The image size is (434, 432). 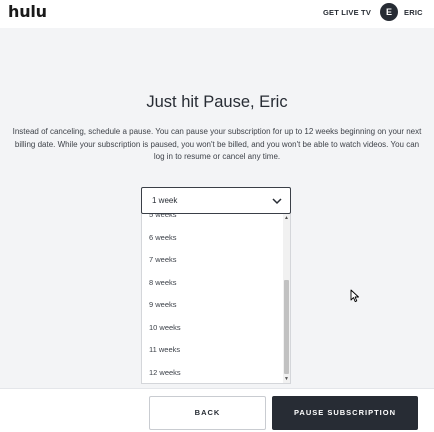 I want to click on duration-option: 9 weeks, so click(x=213, y=305).